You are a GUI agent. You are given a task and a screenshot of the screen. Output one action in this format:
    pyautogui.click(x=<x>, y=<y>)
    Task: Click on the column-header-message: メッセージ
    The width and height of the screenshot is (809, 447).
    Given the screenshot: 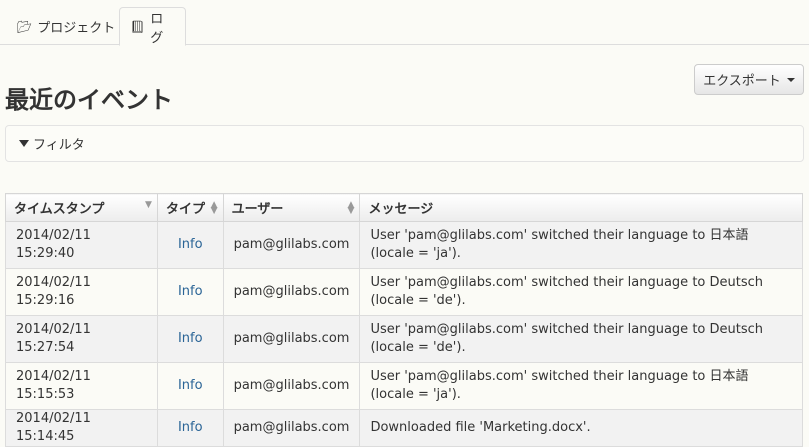 What is the action you would take?
    pyautogui.click(x=581, y=207)
    